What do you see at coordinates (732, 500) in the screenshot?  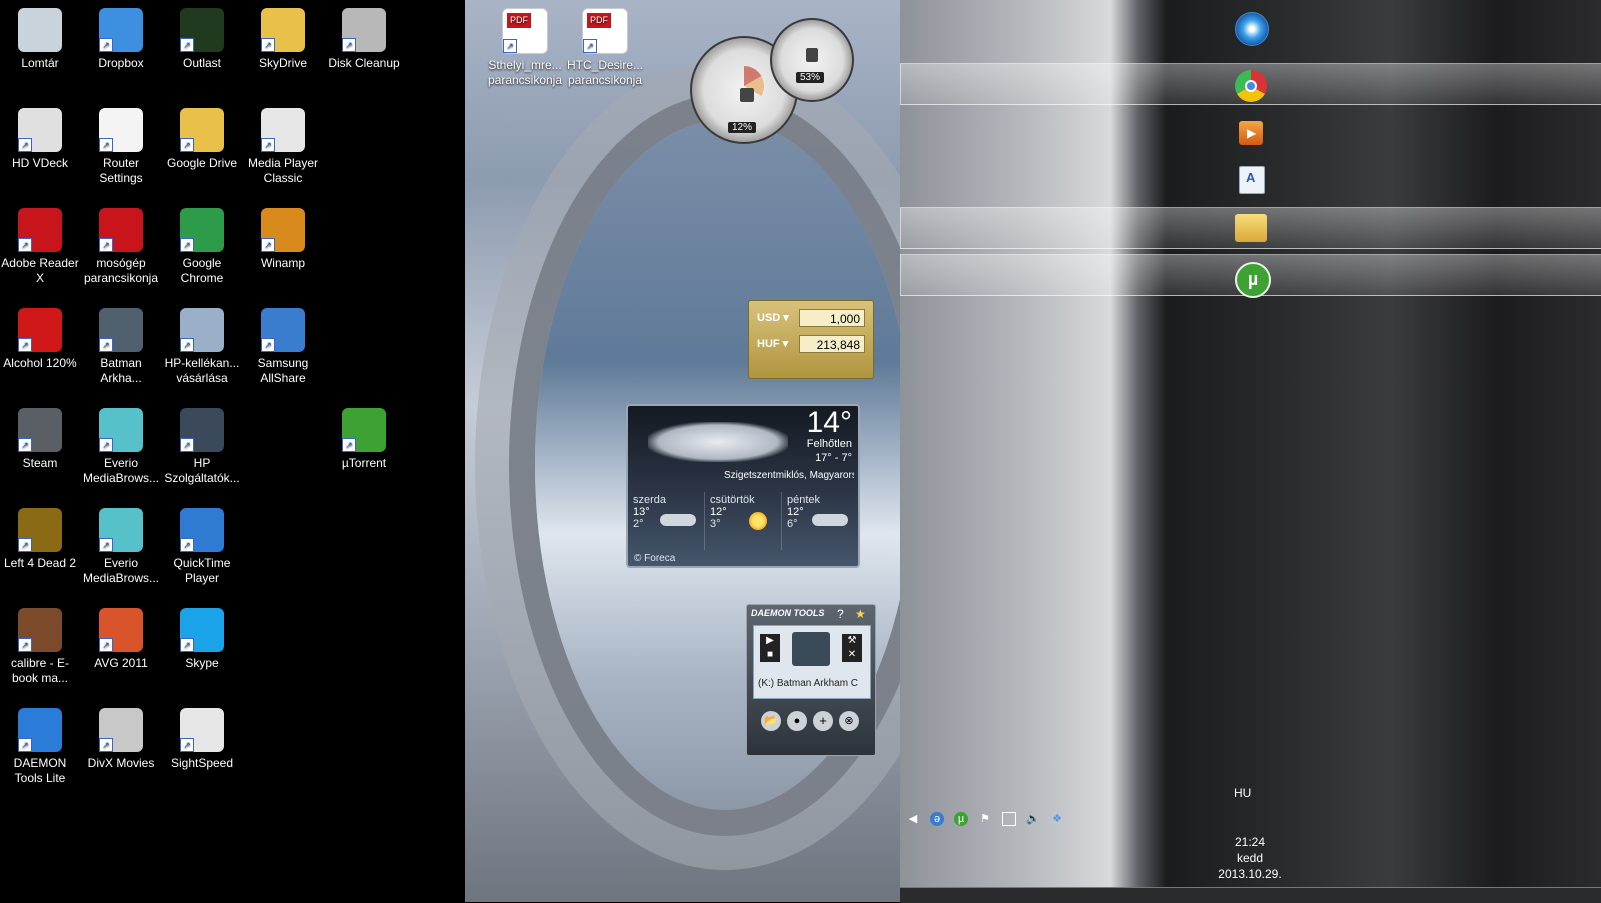 I see `forecast-day-name: csütörtök` at bounding box center [732, 500].